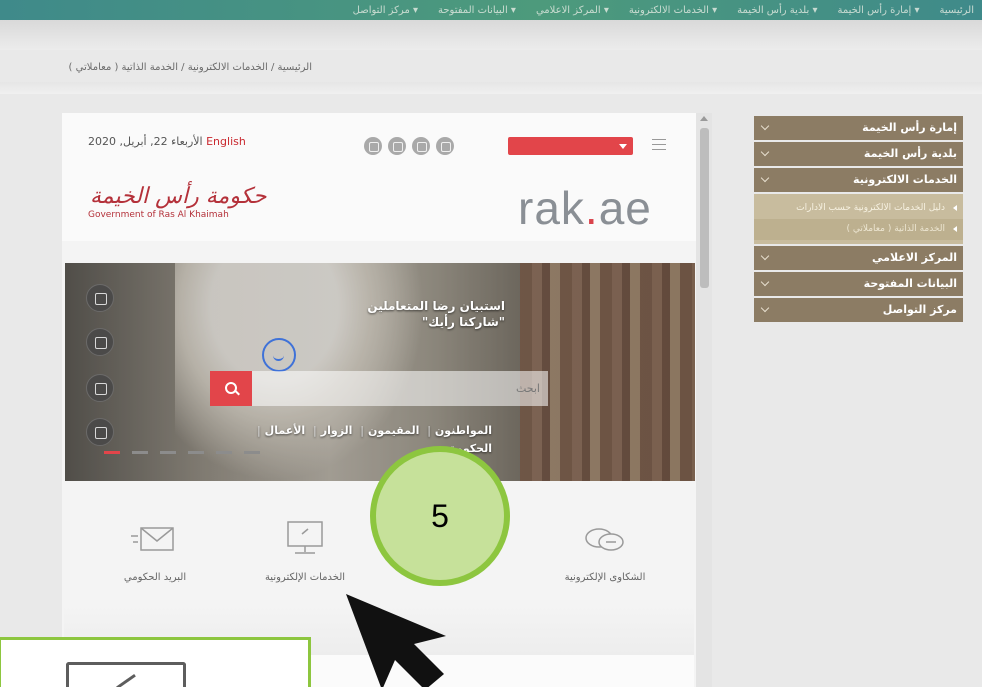 The image size is (982, 687). What do you see at coordinates (551, 208) in the screenshot?
I see `rak-logo-main: rak` at bounding box center [551, 208].